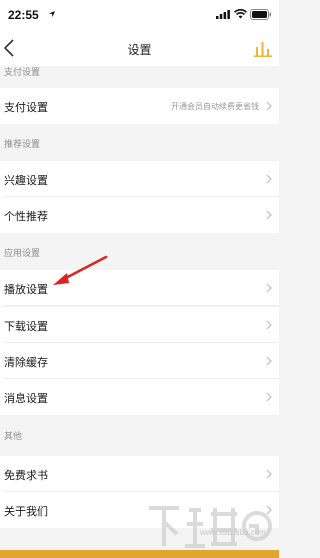  What do you see at coordinates (26, 180) in the screenshot?
I see `row-label: 兴趣设置` at bounding box center [26, 180].